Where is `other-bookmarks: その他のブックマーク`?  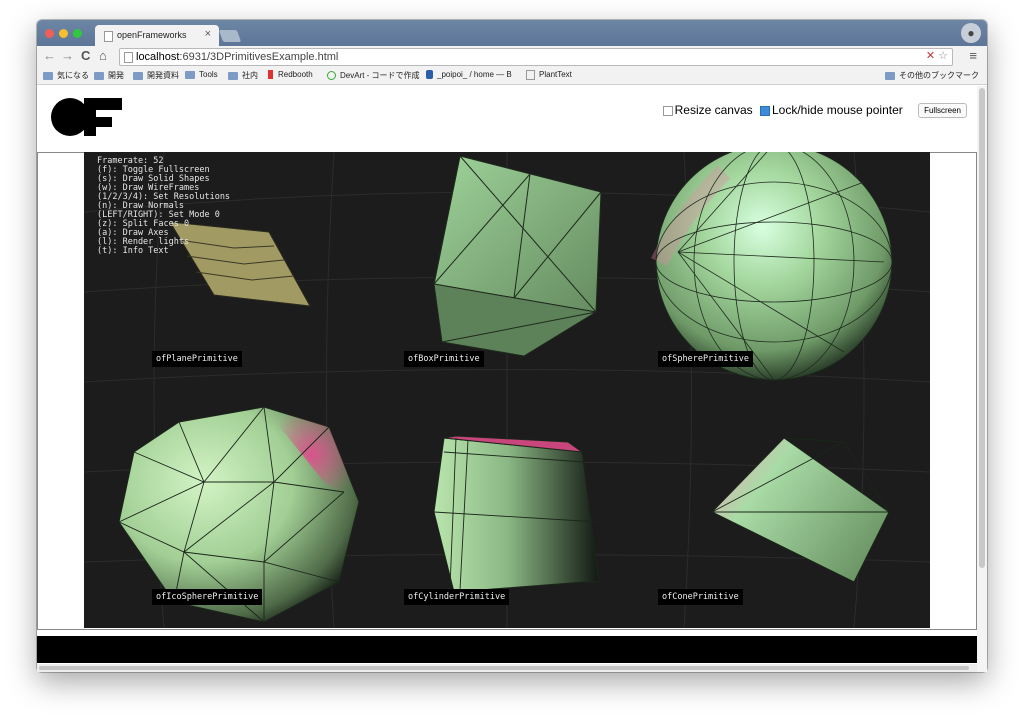 other-bookmarks: その他のブックマーク is located at coordinates (932, 75).